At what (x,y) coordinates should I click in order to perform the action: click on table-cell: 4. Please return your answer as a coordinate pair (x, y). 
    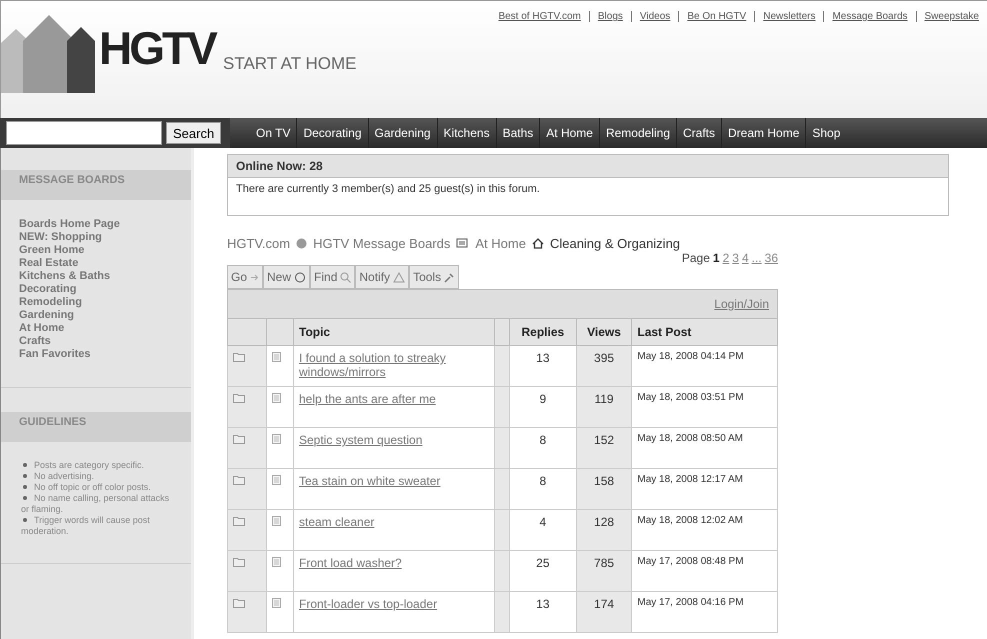
    Looking at the image, I should click on (543, 530).